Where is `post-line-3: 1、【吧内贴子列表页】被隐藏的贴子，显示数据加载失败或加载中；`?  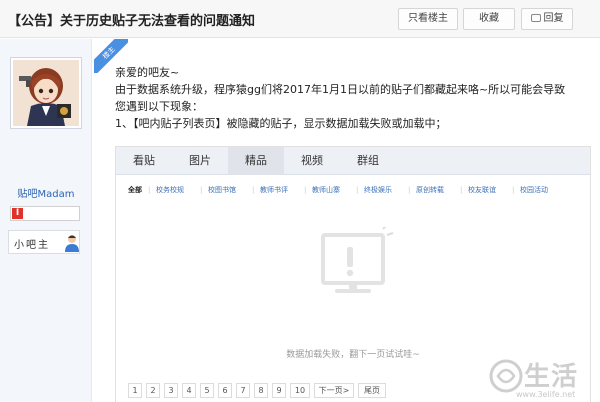
post-line-3: 1、【吧内贴子列表页】被隐藏的贴子，显示数据加载失败或加载中； is located at coordinates (281, 123).